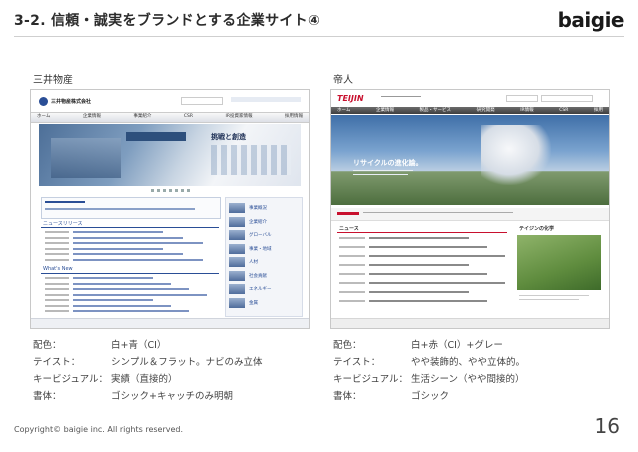  I want to click on company-name-mitsui: 三井物産, so click(53, 80).